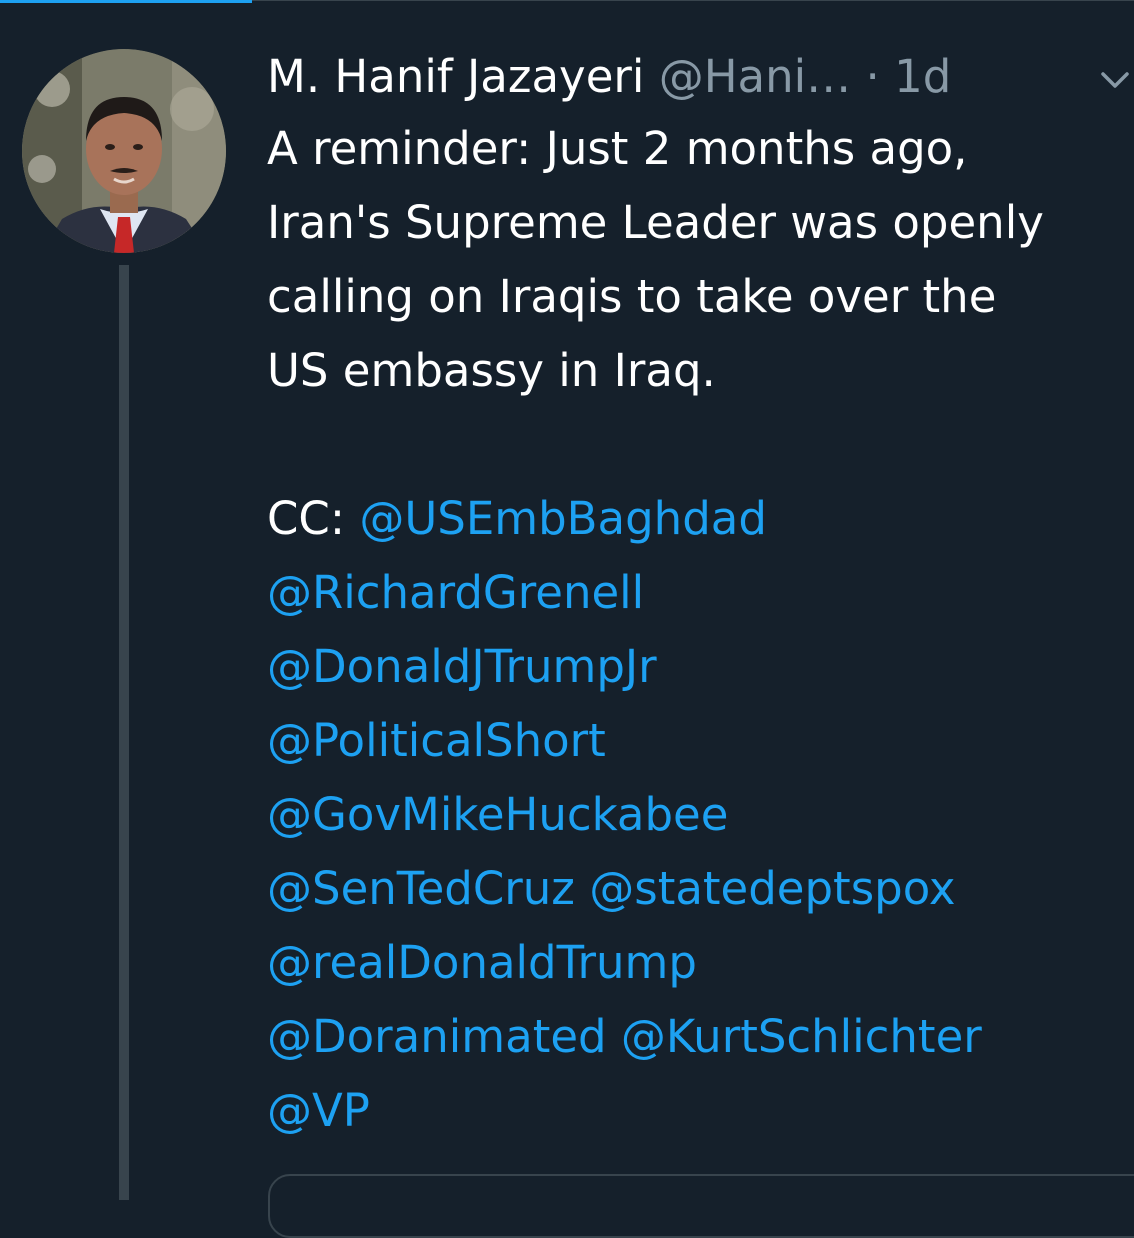  Describe the element at coordinates (462, 666) in the screenshot. I see `mention-link: @DonaldJTrumpJr` at that location.